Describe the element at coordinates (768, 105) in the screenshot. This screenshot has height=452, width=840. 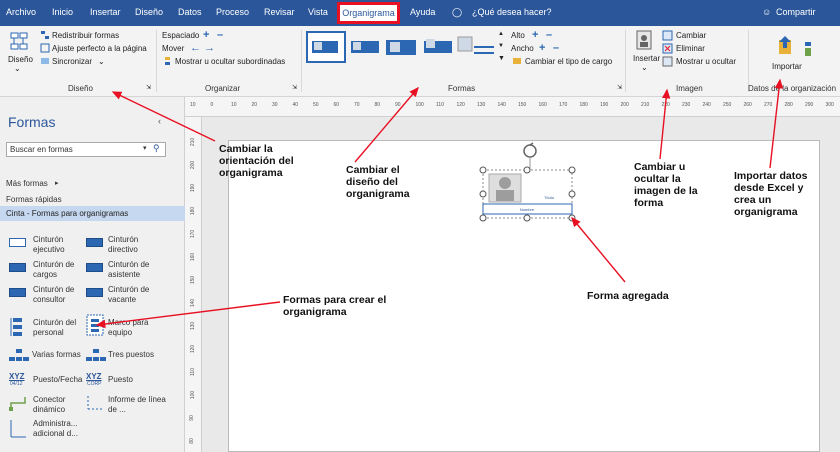
I see `ruler-tick-label: 270` at that location.